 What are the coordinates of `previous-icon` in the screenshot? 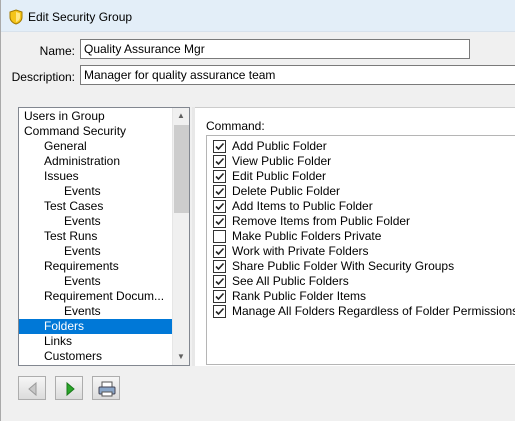 It's located at (32, 389).